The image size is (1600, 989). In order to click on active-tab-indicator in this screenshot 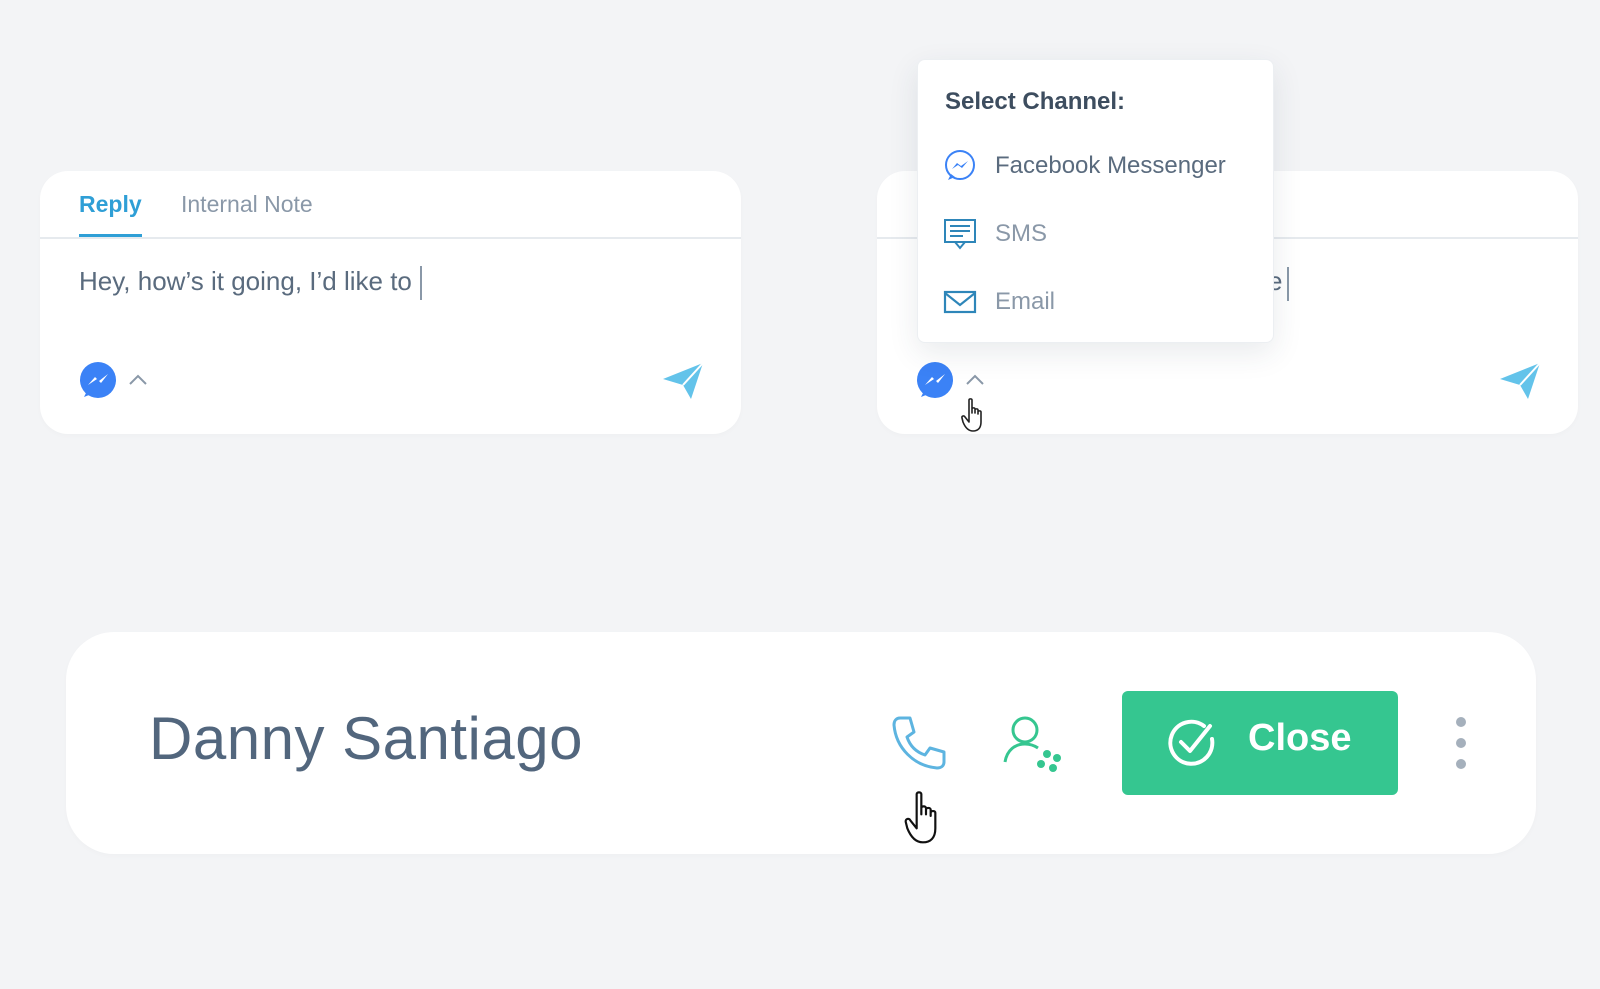, I will do `click(110, 235)`.